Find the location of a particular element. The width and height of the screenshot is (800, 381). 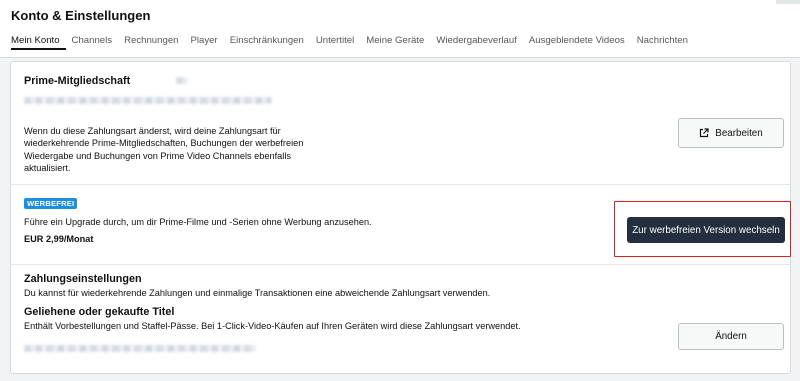

tab-player: Player is located at coordinates (204, 46).